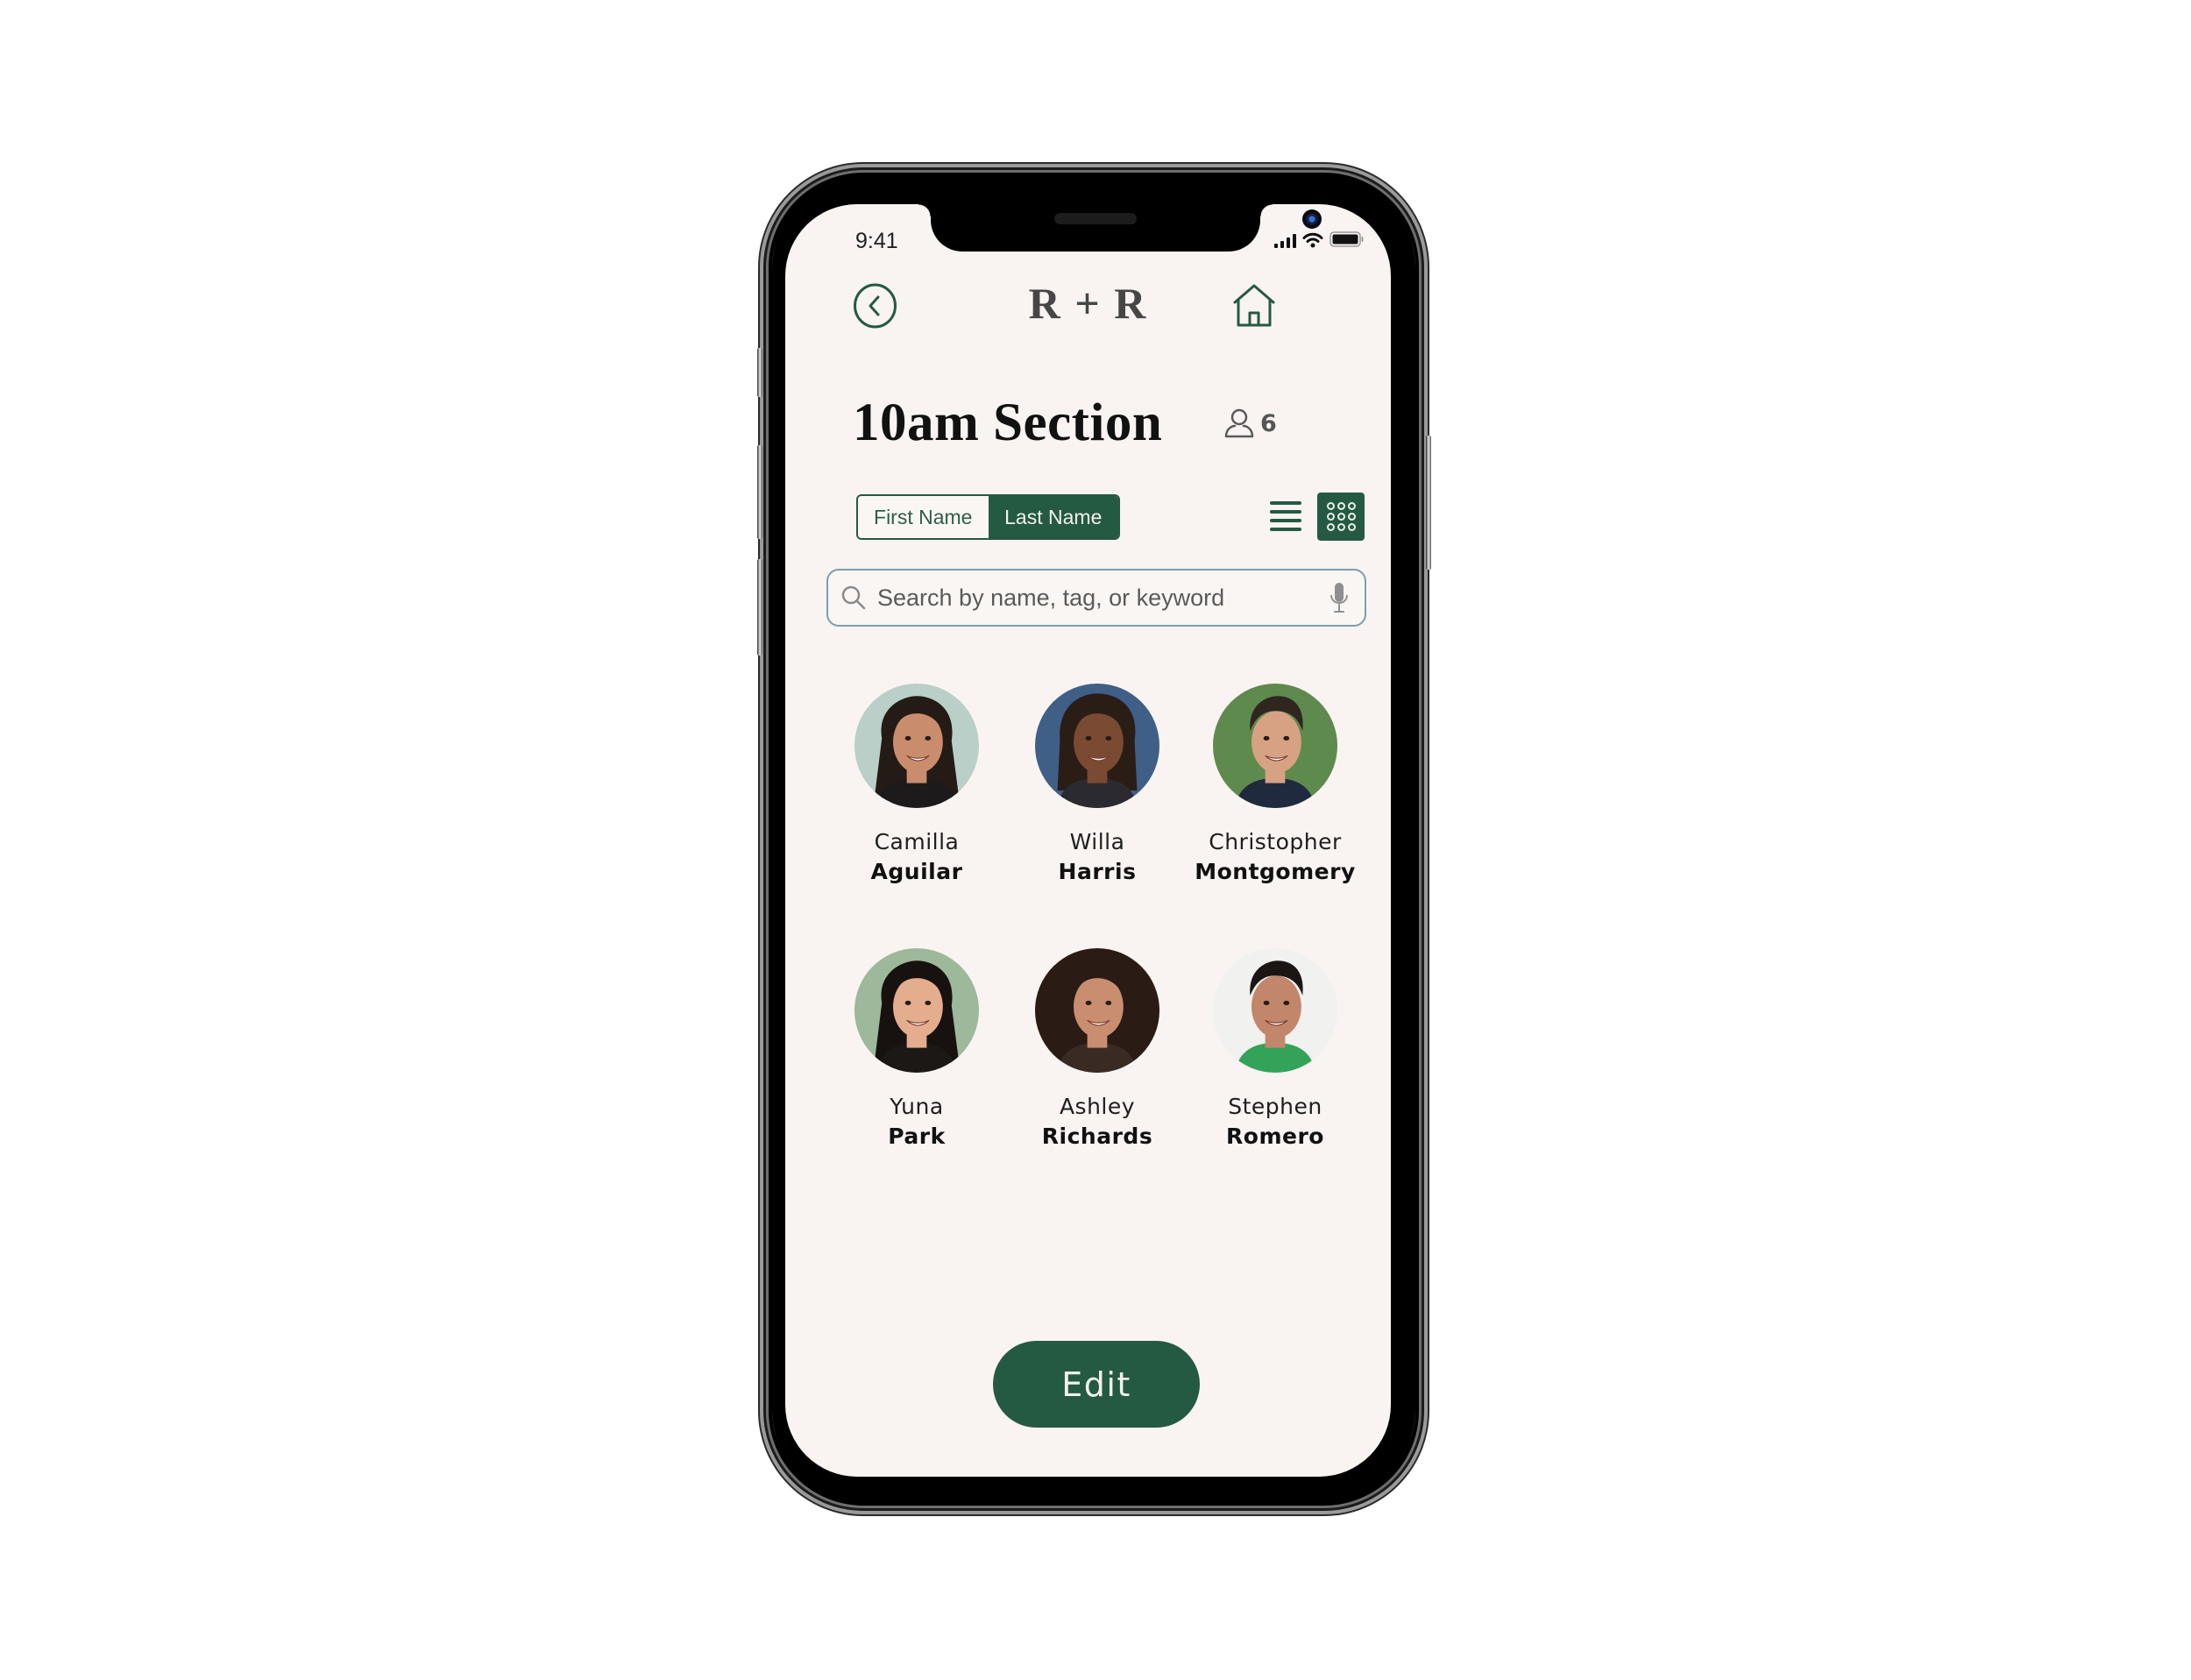 The width and height of the screenshot is (2191, 1680). Describe the element at coordinates (917, 871) in the screenshot. I see `student-last-name: Aguilar` at that location.